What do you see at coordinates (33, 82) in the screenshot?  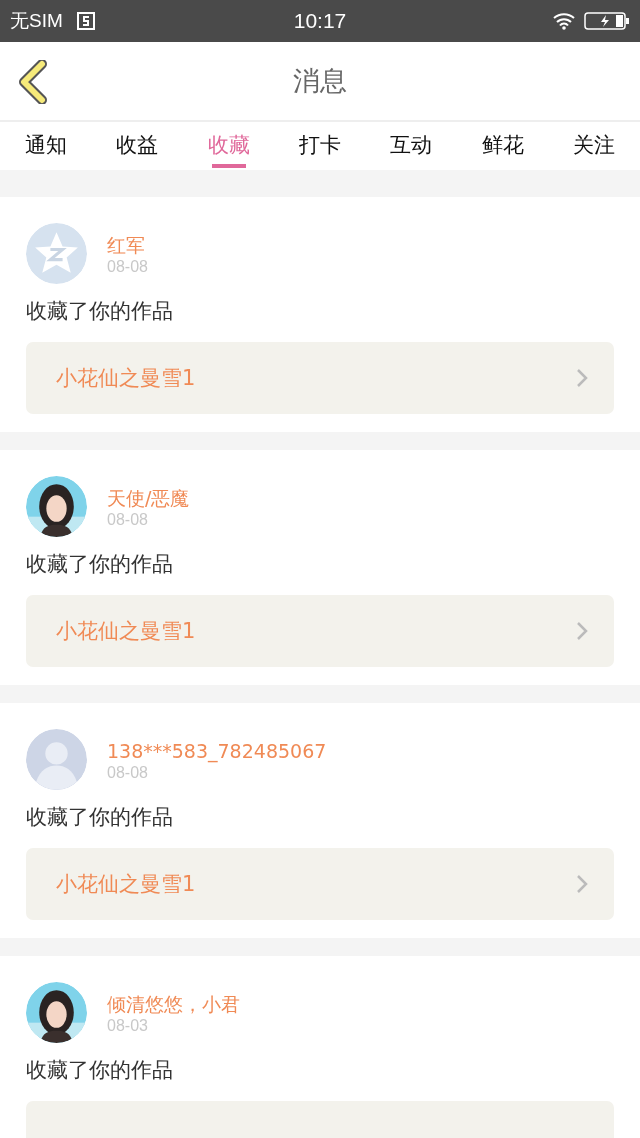 I see `back-button` at bounding box center [33, 82].